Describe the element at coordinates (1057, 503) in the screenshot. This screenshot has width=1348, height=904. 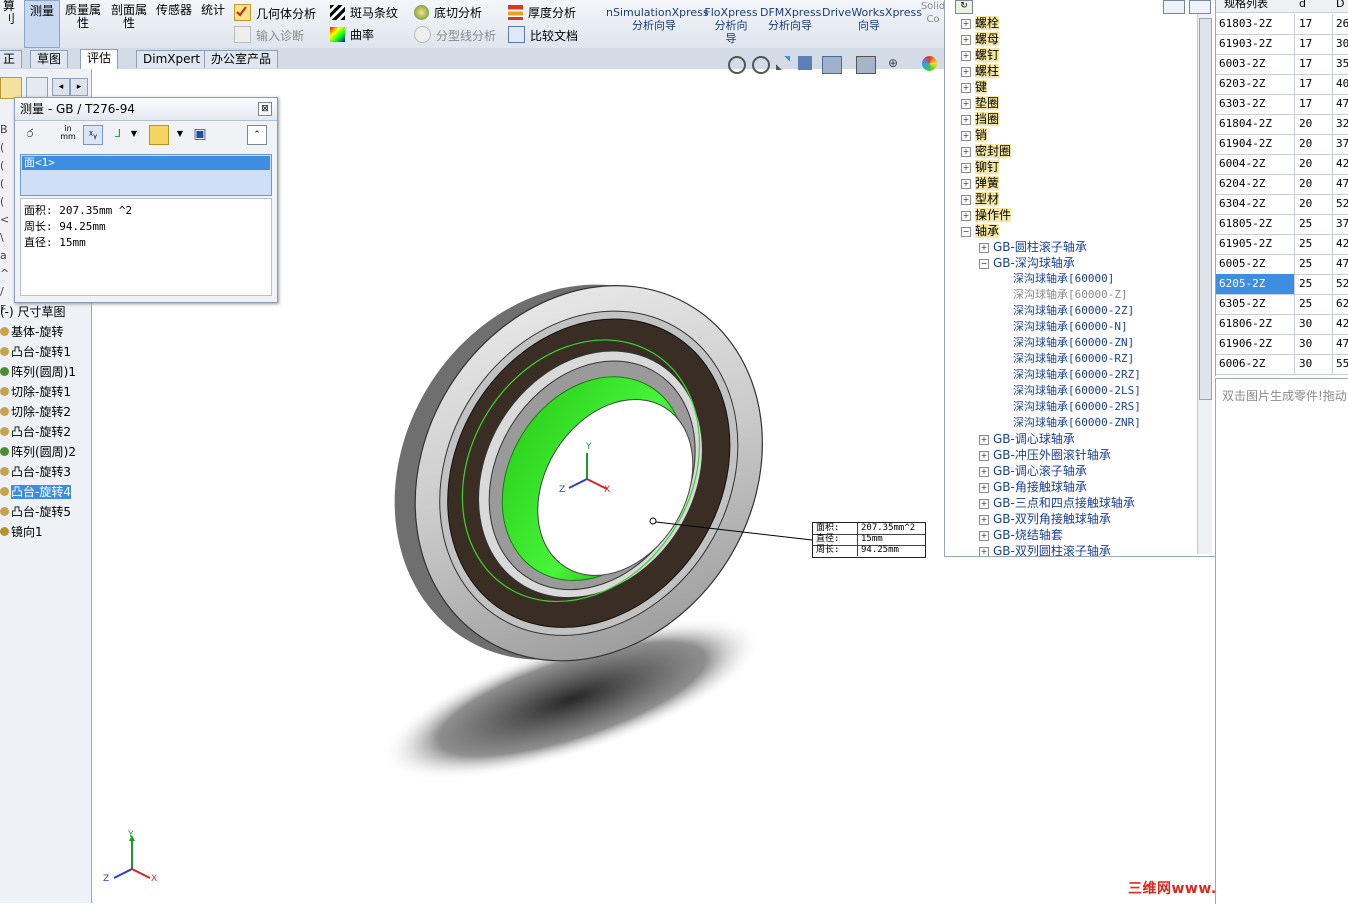
I see `library-tree-item: + GB-三点和四点接触球轴承` at that location.